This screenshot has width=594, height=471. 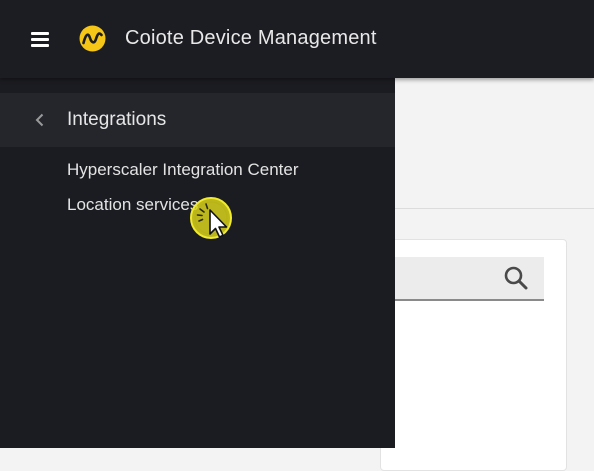 I want to click on hamburger-menu-icon, so click(x=40, y=33).